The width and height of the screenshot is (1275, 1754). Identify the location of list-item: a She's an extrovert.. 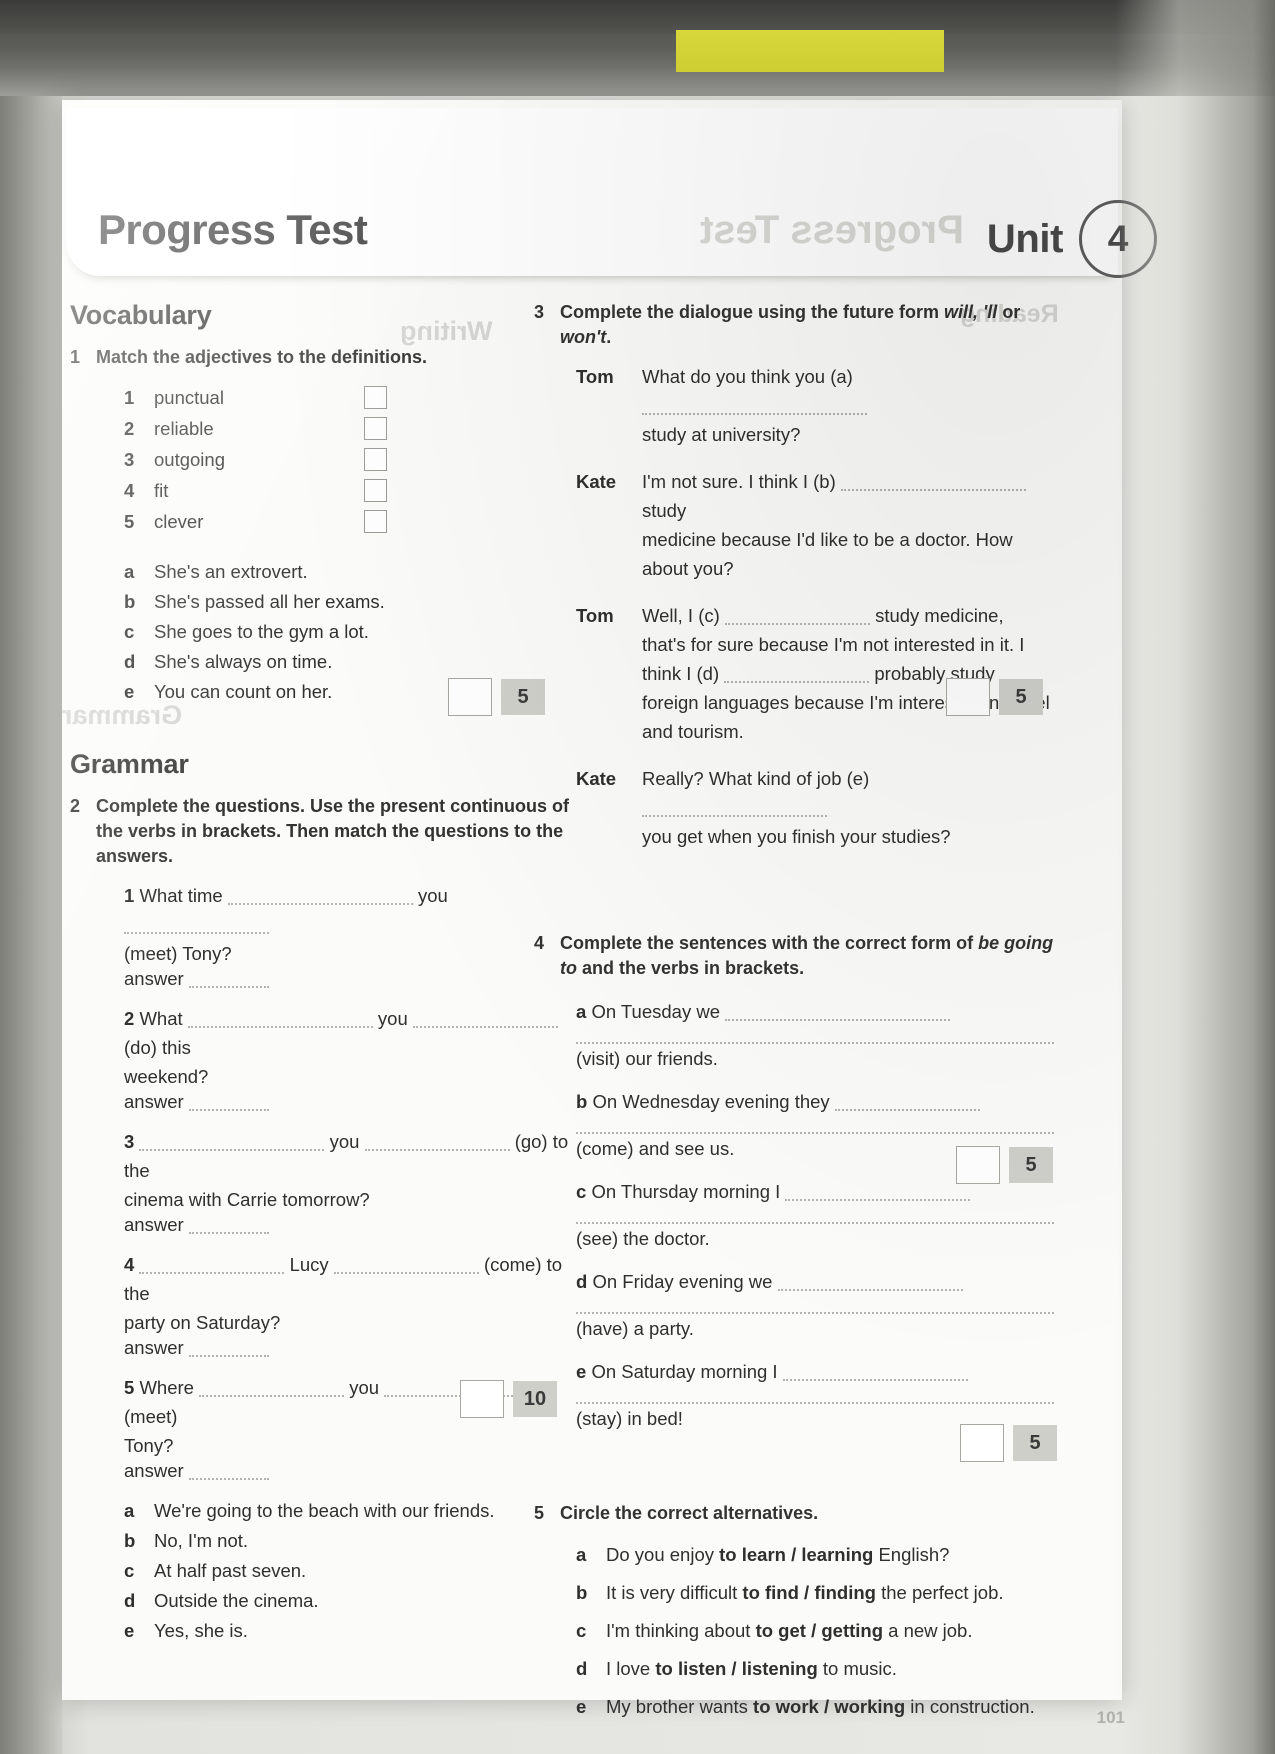
(347, 572).